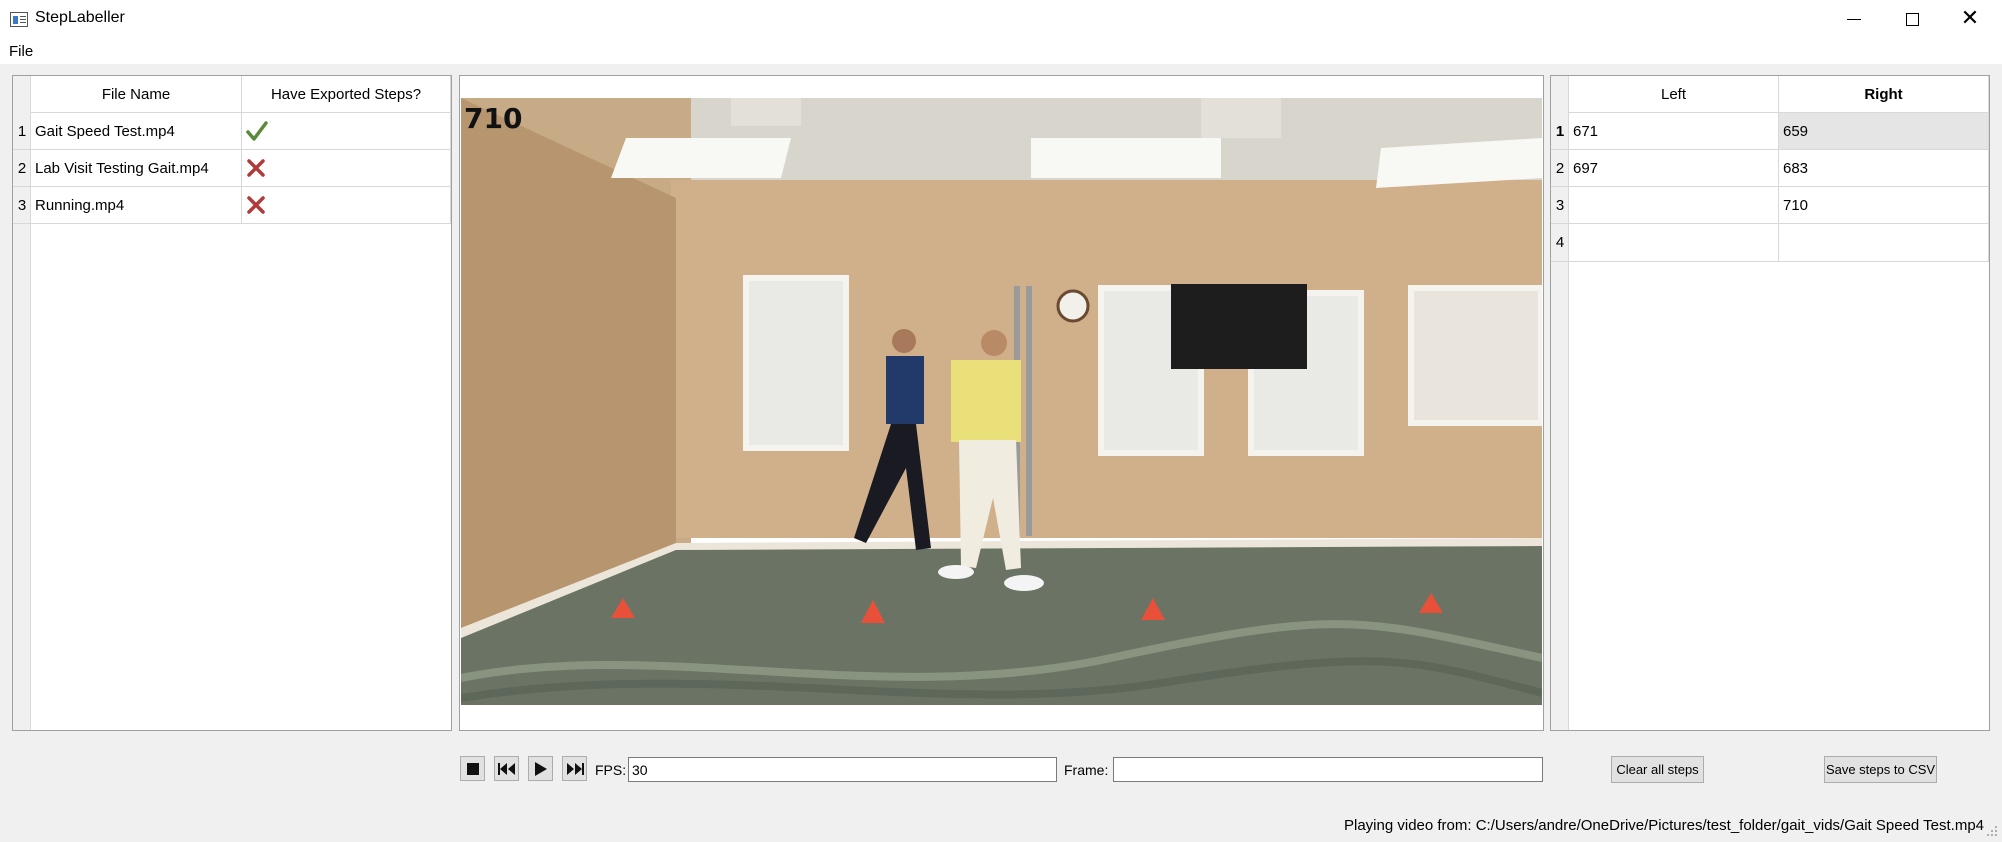  I want to click on stop-button, so click(472, 768).